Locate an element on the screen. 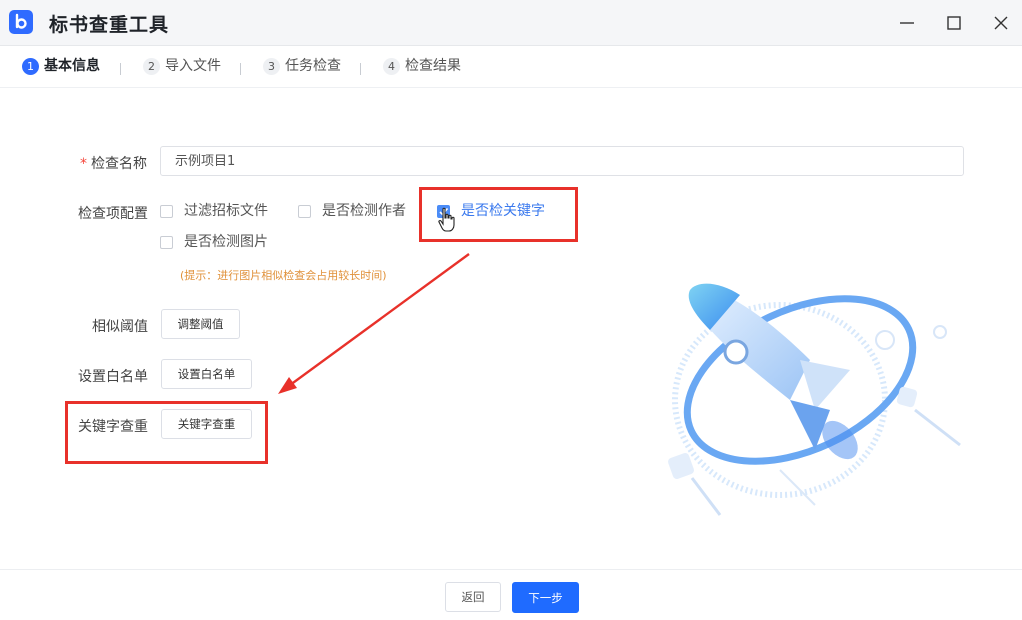 The image size is (1022, 620). detect-author-checkbox: 是否检测作者 is located at coordinates (358, 212).